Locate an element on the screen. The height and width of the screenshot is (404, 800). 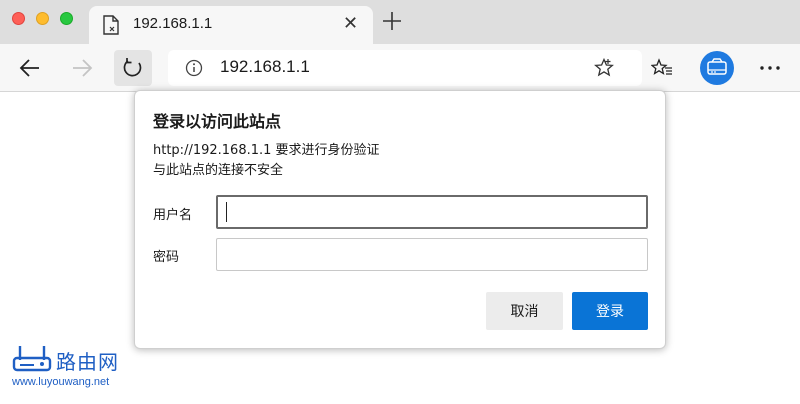
star-icon is located at coordinates (604, 67).